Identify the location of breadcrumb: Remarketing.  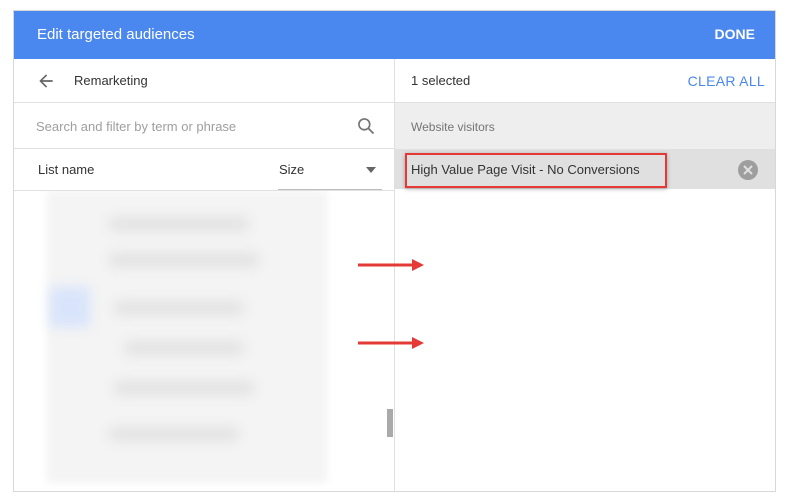
(204, 81).